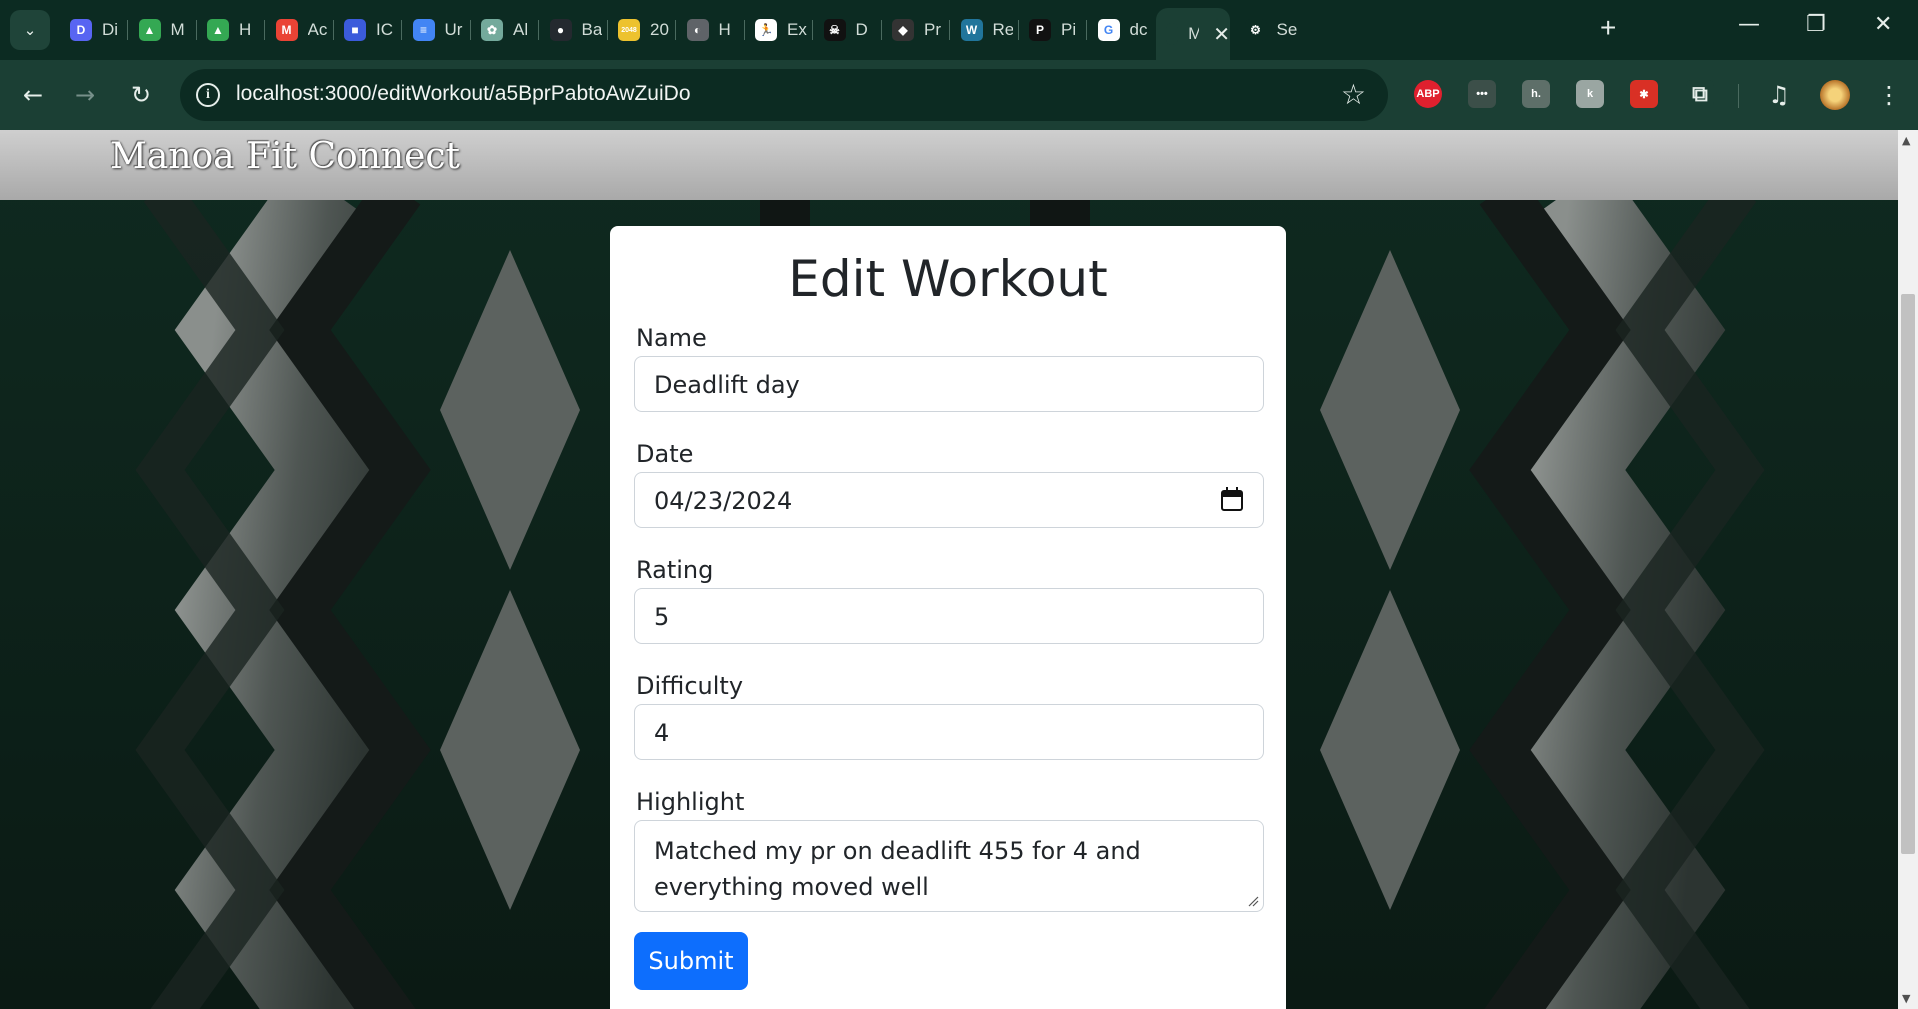 The height and width of the screenshot is (1009, 1918). Describe the element at coordinates (662, 733) in the screenshot. I see `difficulty-input-value: 4` at that location.